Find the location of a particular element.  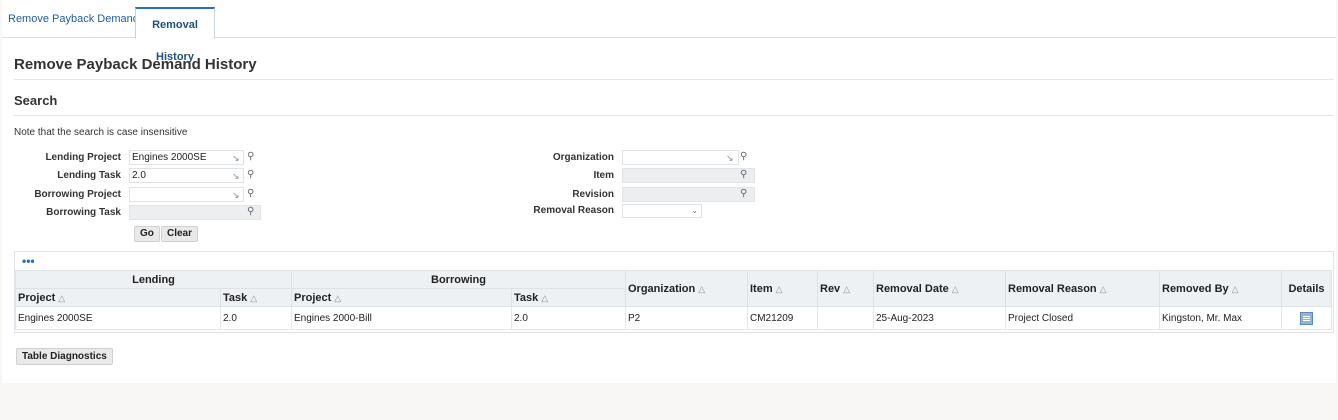

col-label: Item is located at coordinates (761, 288).